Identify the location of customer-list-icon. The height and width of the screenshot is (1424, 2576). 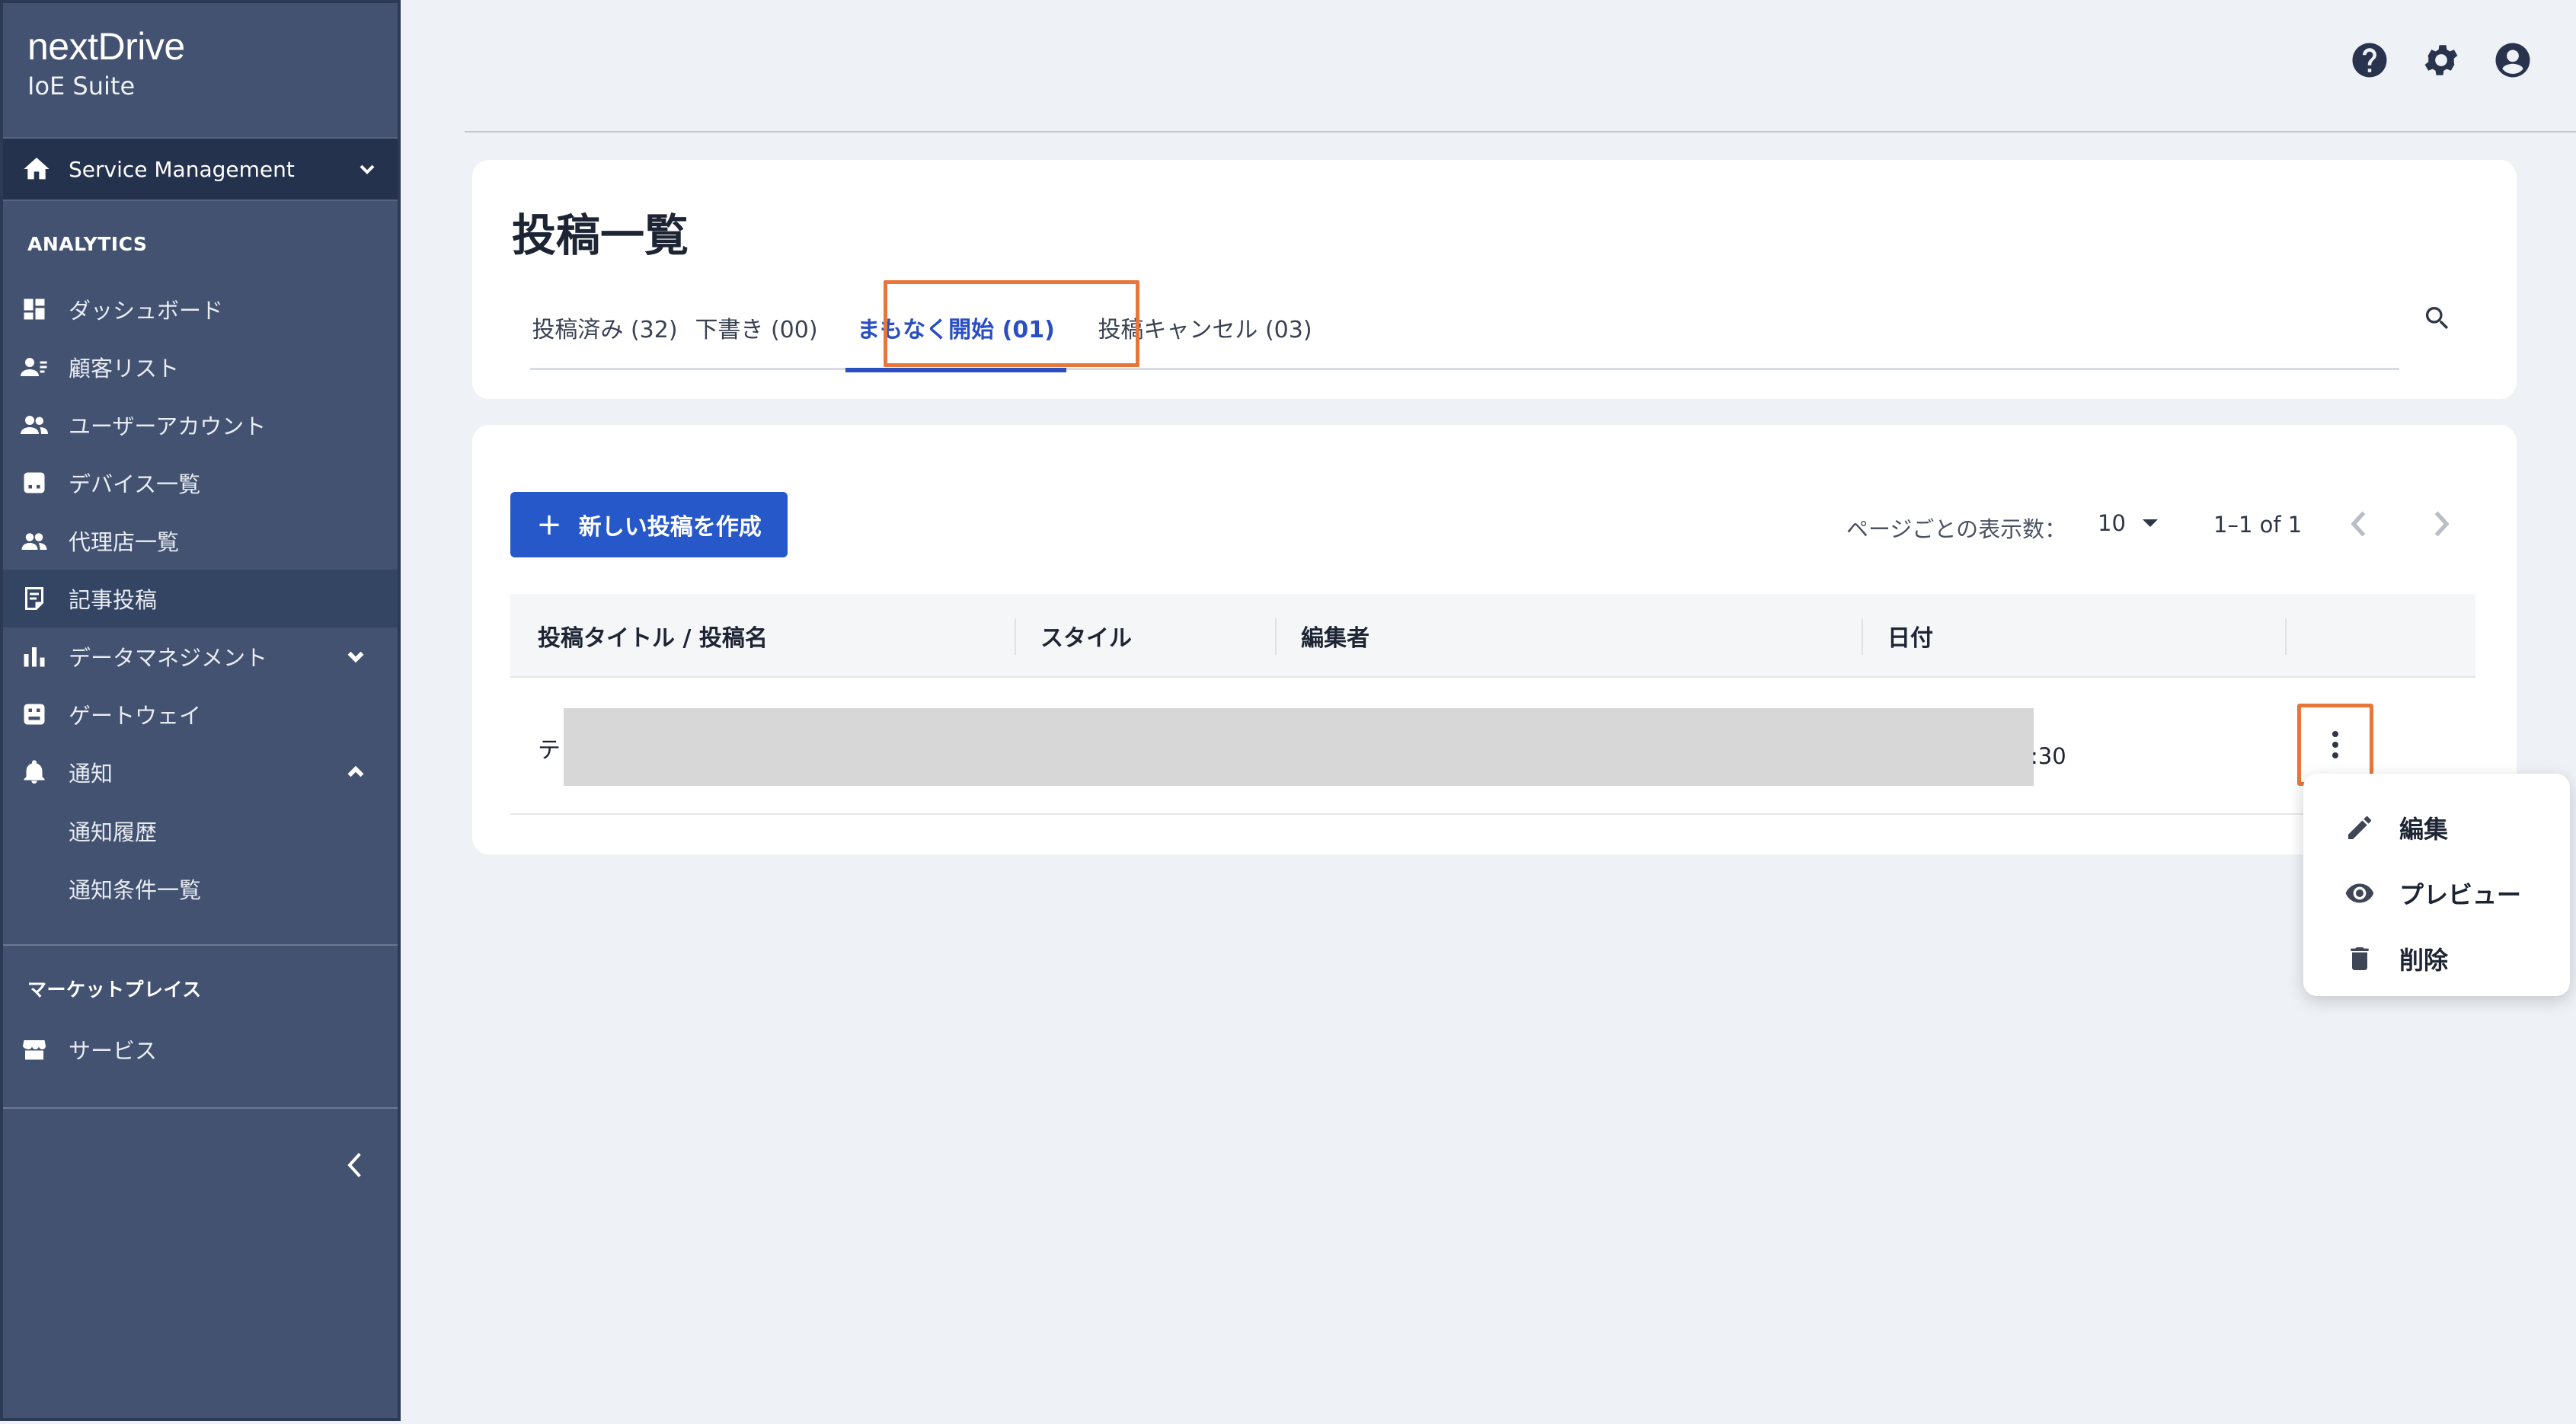
(34, 367).